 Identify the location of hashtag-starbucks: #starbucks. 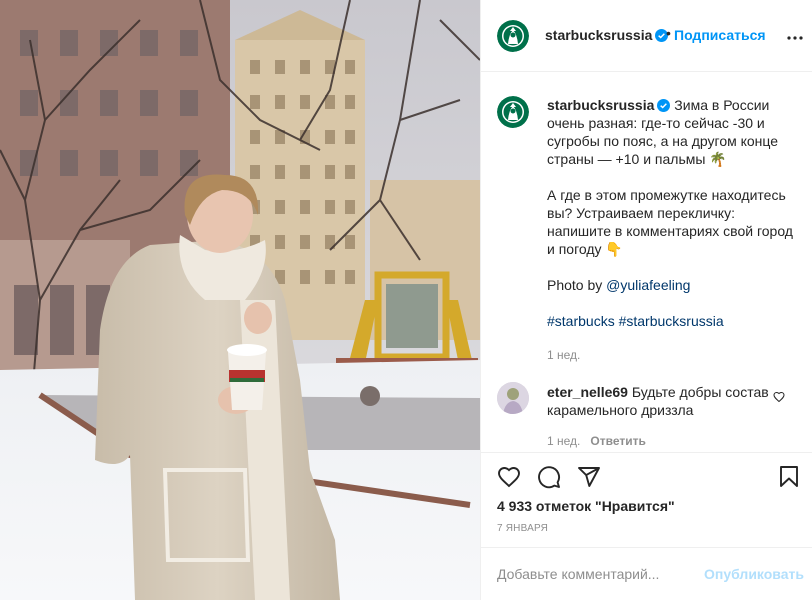
(581, 321).